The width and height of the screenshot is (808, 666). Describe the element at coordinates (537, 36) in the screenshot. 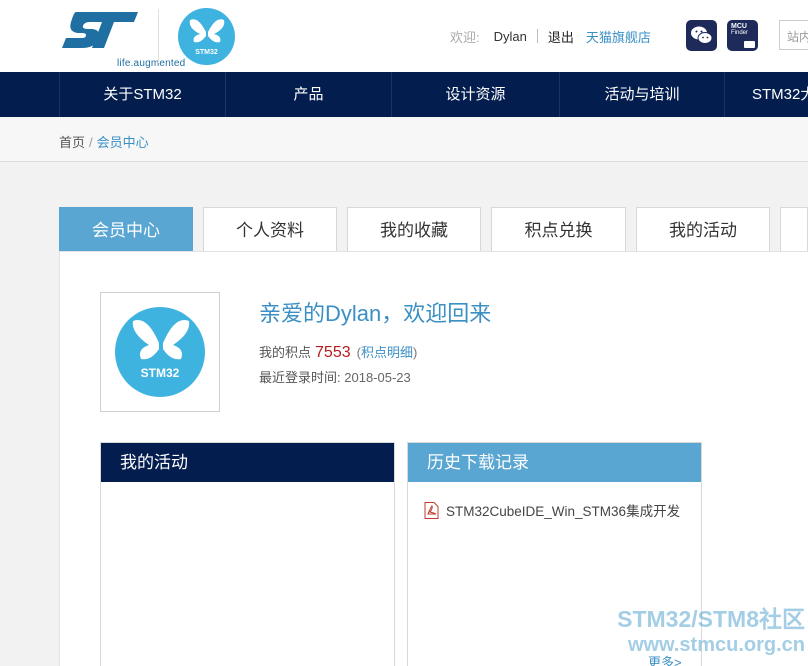

I see `user-bar-separator` at that location.